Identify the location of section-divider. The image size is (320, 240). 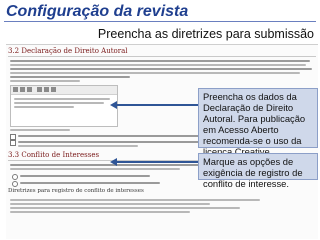
(162, 56).